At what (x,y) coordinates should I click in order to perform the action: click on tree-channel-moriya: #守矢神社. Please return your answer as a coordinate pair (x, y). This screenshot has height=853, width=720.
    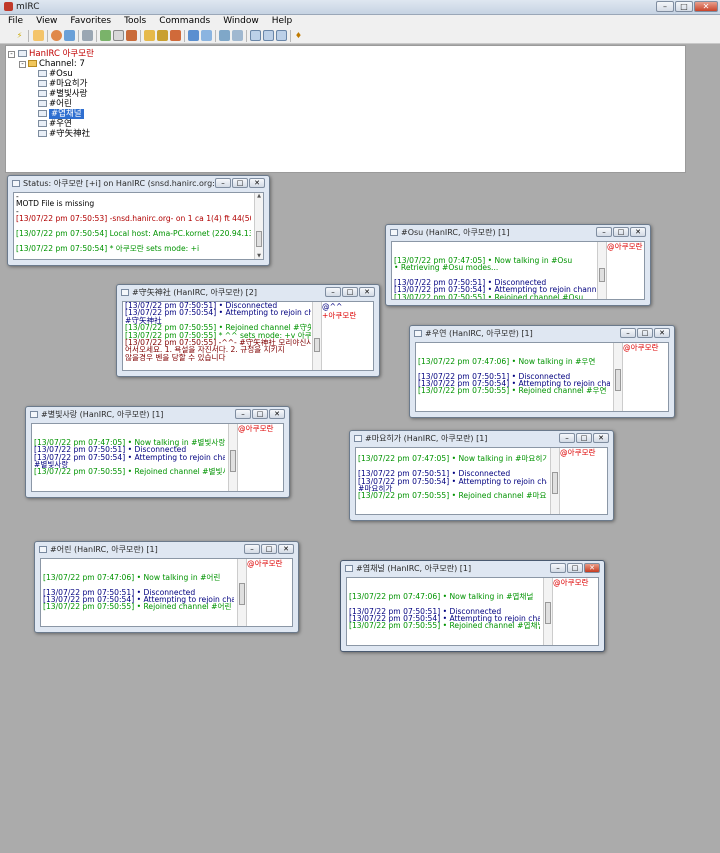
    Looking at the image, I should click on (64, 134).